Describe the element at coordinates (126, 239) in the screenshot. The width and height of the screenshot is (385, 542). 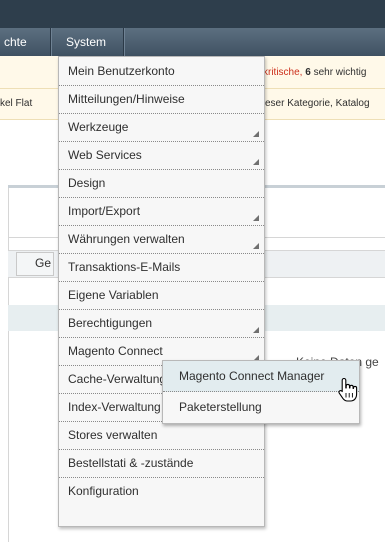
I see `menu-item-label: Währungen verwalten` at that location.